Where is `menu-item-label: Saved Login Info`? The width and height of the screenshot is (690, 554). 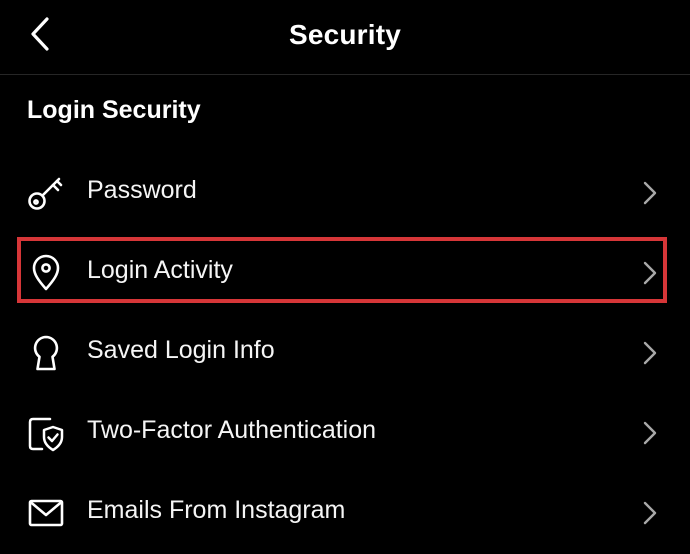
menu-item-label: Saved Login Info is located at coordinates (181, 350).